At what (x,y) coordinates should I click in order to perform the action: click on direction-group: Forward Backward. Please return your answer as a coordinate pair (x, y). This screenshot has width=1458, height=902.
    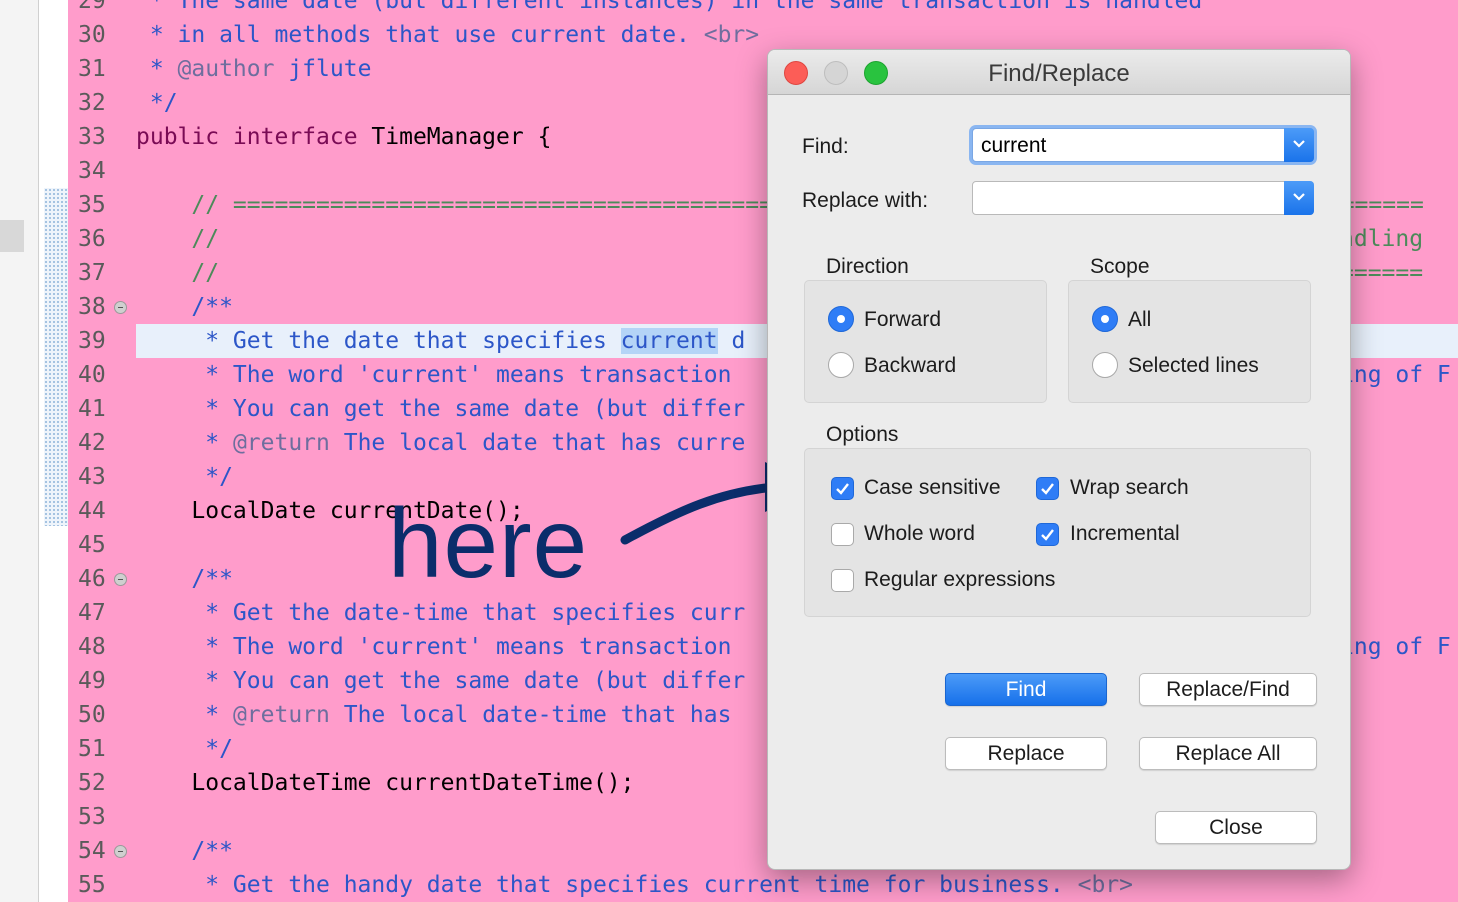
    Looking at the image, I should click on (925, 341).